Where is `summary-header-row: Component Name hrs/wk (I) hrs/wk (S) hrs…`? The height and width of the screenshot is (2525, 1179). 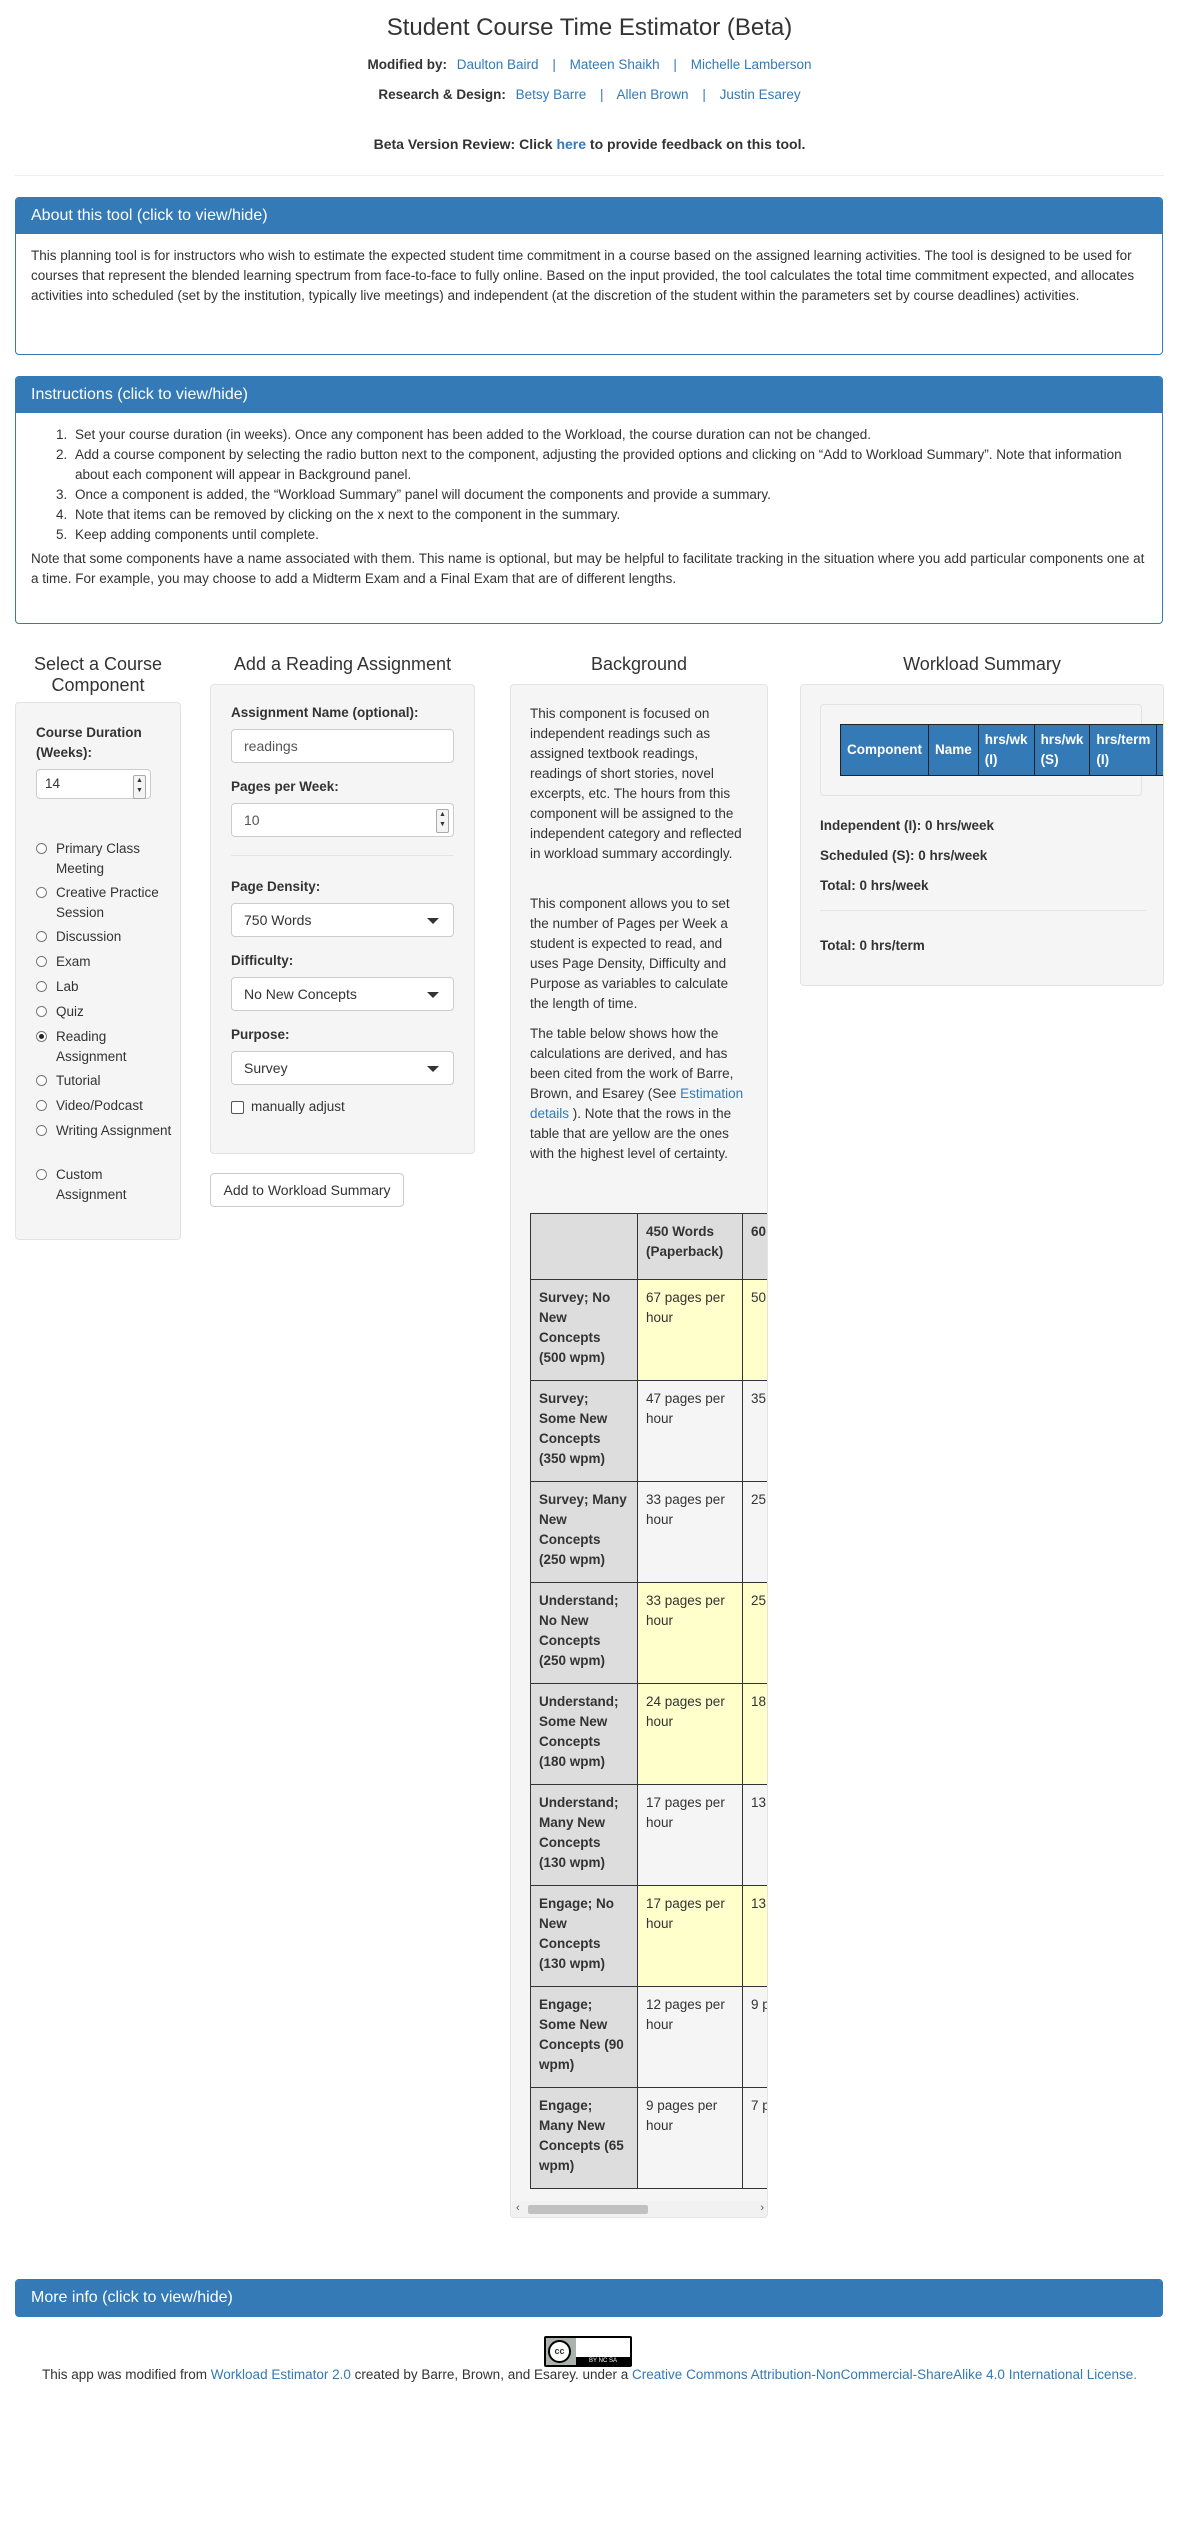
summary-header-row: Component Name hrs/wk (I) hrs/wk (S) hrs… is located at coordinates (1001, 750).